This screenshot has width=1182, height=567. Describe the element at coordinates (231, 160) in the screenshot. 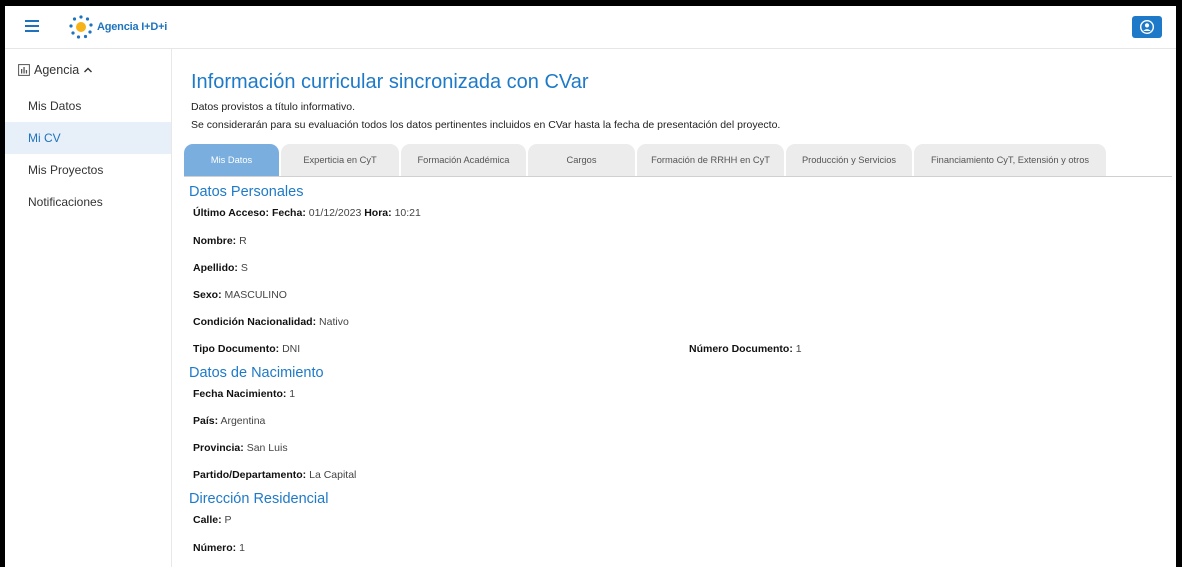

I see `tab-mis-datos: Mis Datos` at that location.